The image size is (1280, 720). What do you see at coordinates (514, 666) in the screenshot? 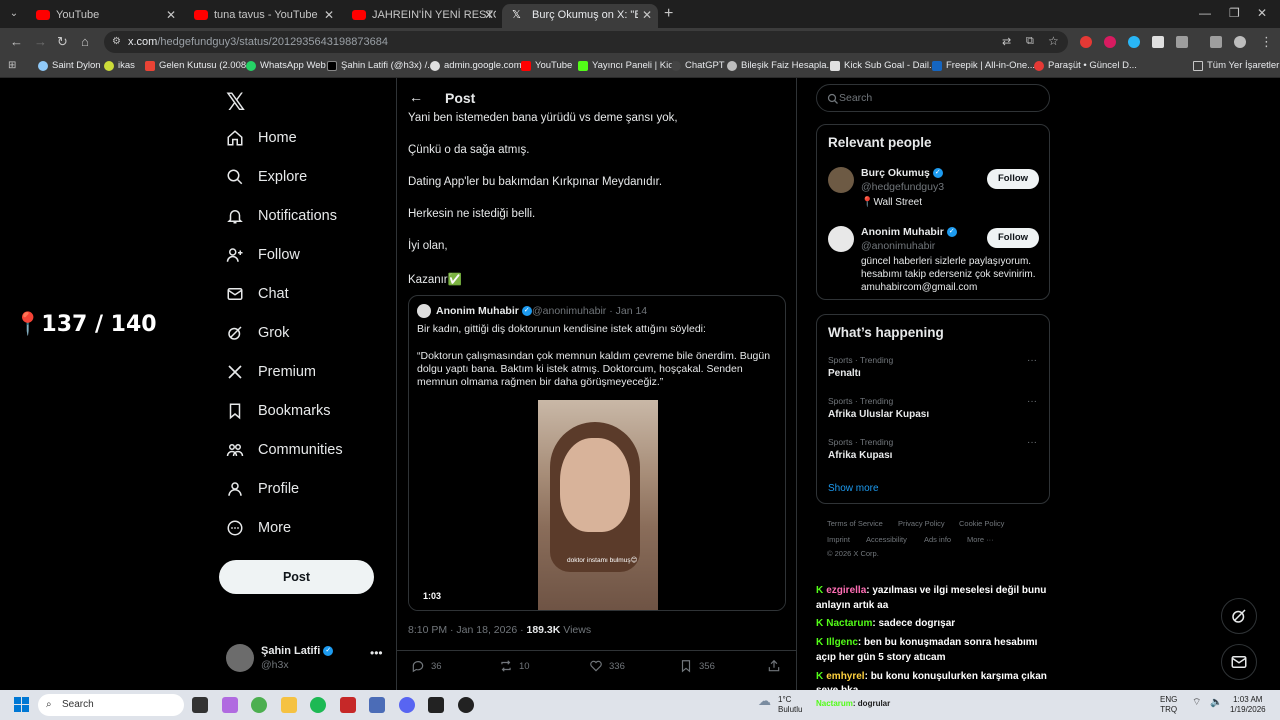
I see `repost-button: 10` at bounding box center [514, 666].